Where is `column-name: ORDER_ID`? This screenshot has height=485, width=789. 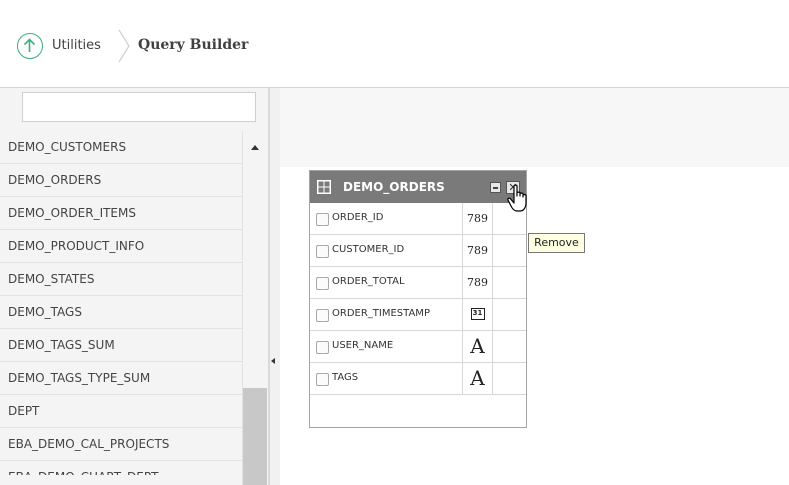
column-name: ORDER_ID is located at coordinates (358, 217).